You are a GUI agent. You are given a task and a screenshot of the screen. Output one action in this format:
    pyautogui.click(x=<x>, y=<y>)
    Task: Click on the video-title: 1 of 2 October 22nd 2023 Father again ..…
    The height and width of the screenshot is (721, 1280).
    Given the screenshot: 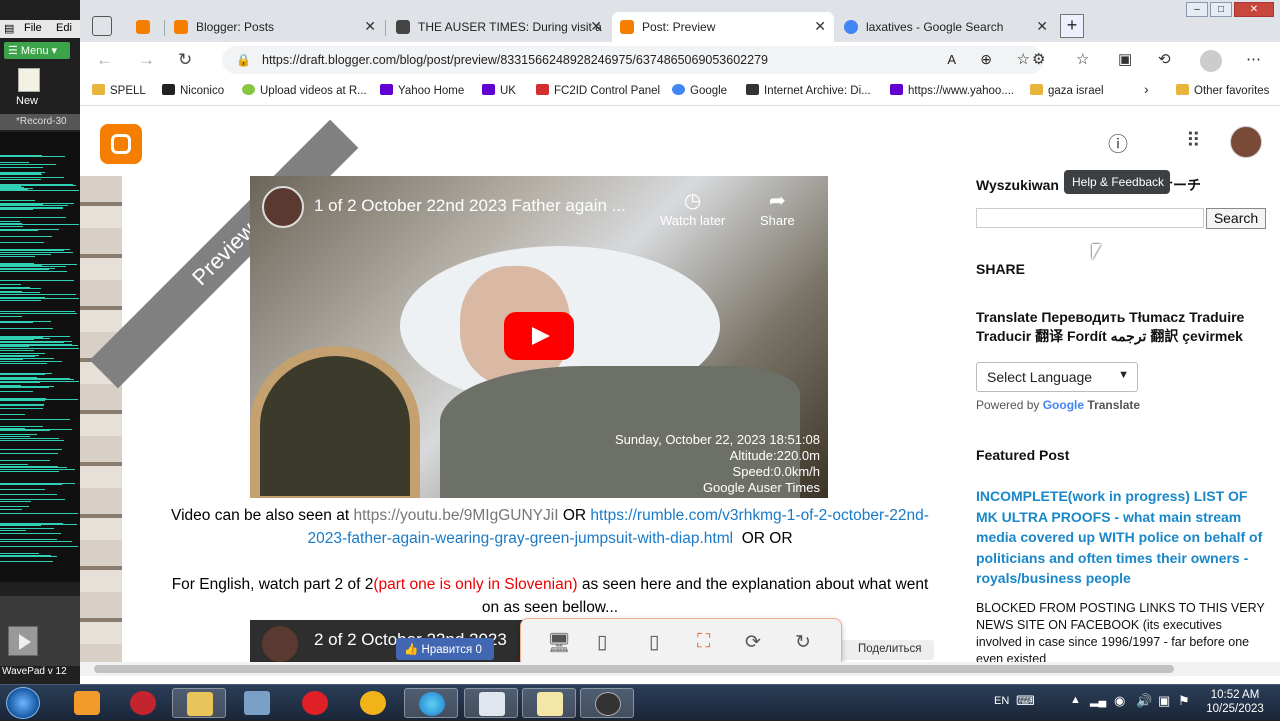 What is the action you would take?
    pyautogui.click(x=470, y=206)
    